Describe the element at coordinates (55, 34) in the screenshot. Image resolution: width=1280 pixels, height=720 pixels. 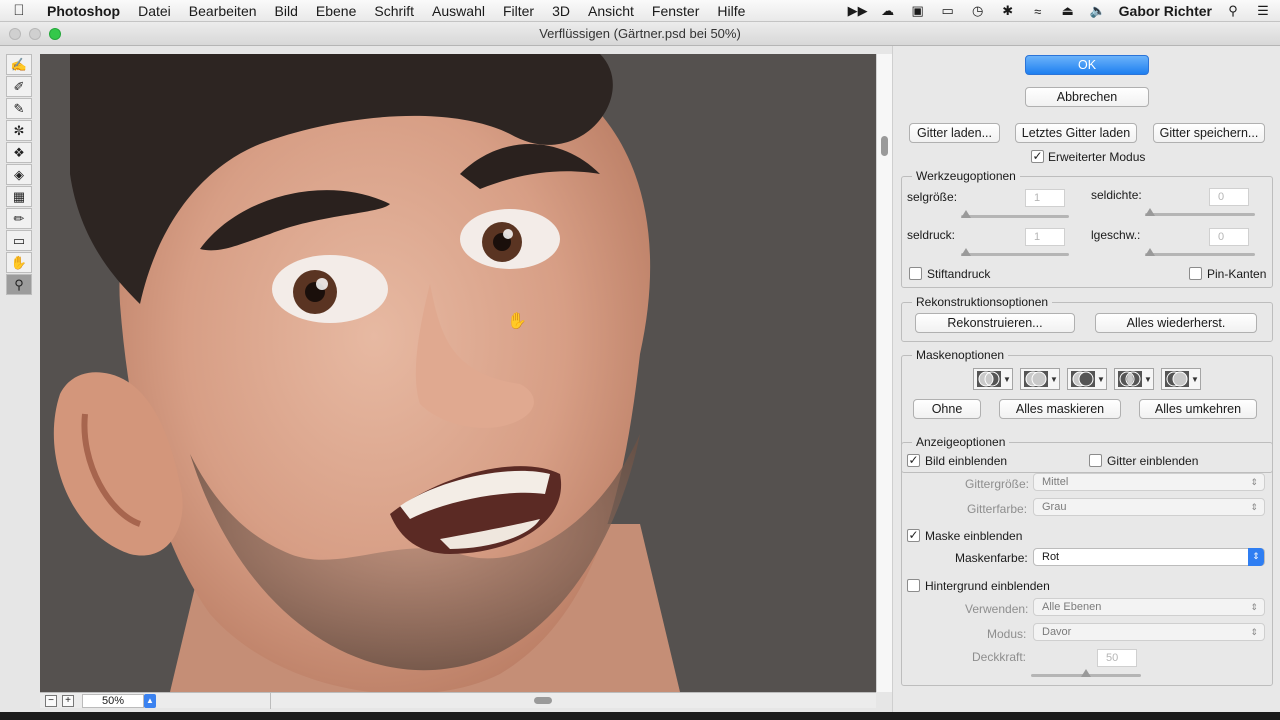
I see `zoom-window-button` at that location.